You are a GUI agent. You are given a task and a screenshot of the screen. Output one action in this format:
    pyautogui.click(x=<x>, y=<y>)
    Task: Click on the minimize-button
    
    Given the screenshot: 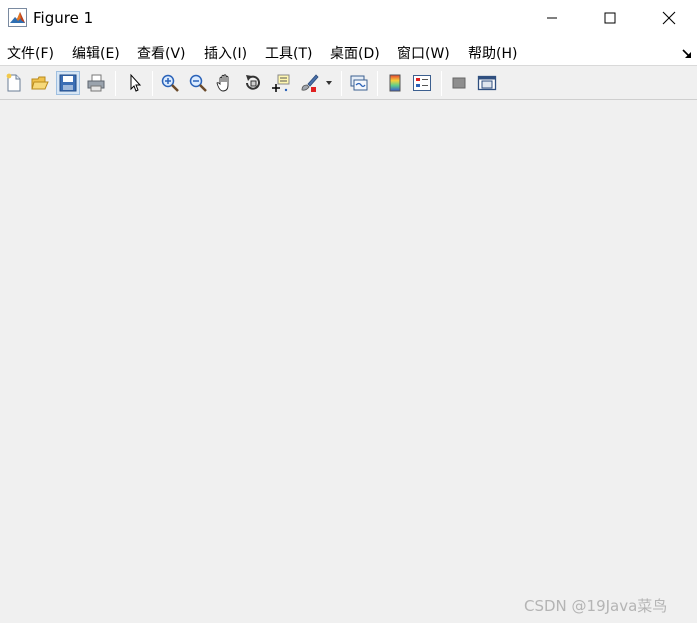 What is the action you would take?
    pyautogui.click(x=552, y=18)
    